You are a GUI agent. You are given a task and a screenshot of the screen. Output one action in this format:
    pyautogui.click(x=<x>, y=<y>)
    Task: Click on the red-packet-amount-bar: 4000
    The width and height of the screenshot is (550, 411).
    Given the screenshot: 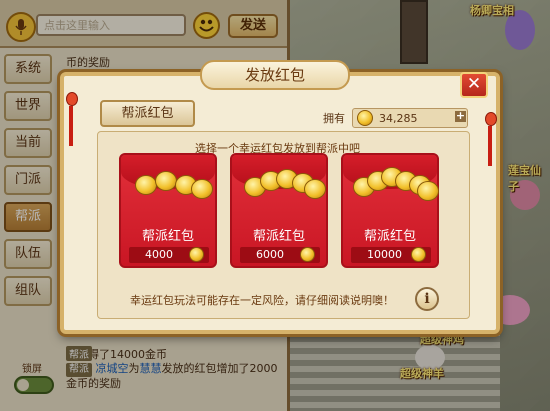 What is the action you would take?
    pyautogui.click(x=169, y=255)
    